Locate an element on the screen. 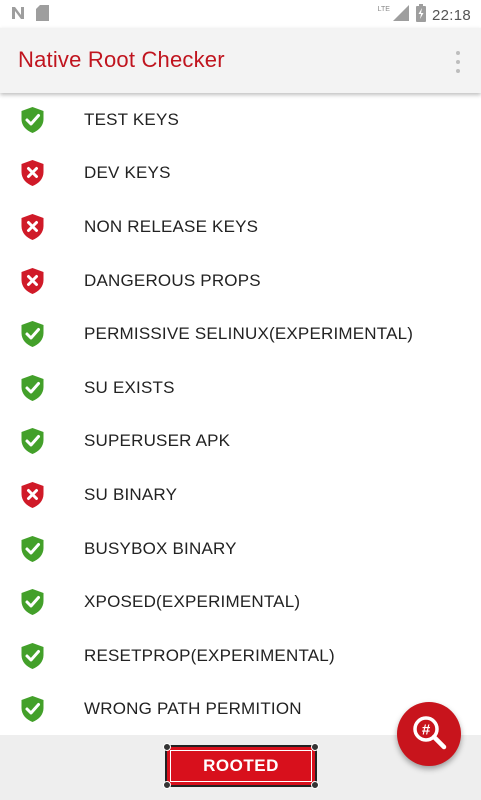 The height and width of the screenshot is (800, 481). app-title: Native Root Checker is located at coordinates (121, 59).